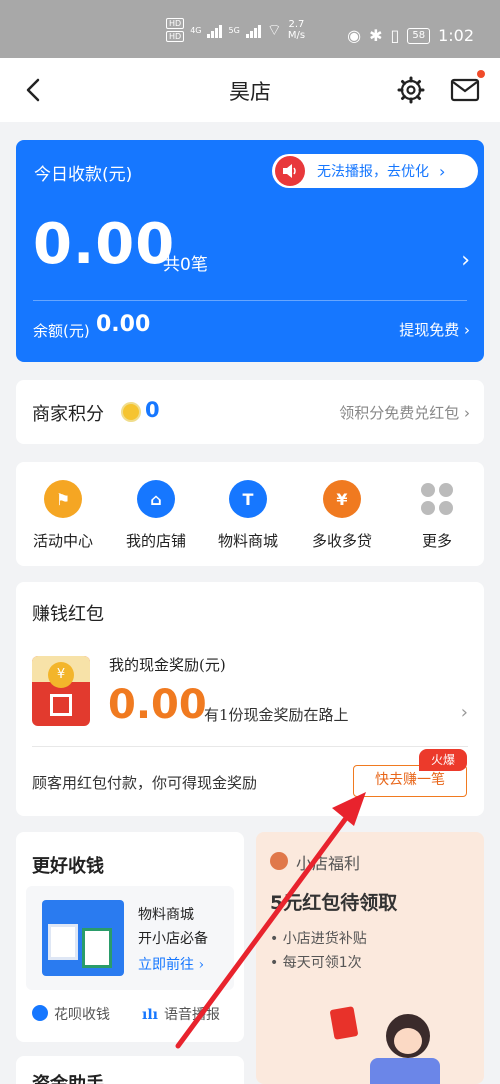 Image resolution: width=500 pixels, height=1084 pixels. I want to click on shopping-bag-illustration, so click(405, 1071).